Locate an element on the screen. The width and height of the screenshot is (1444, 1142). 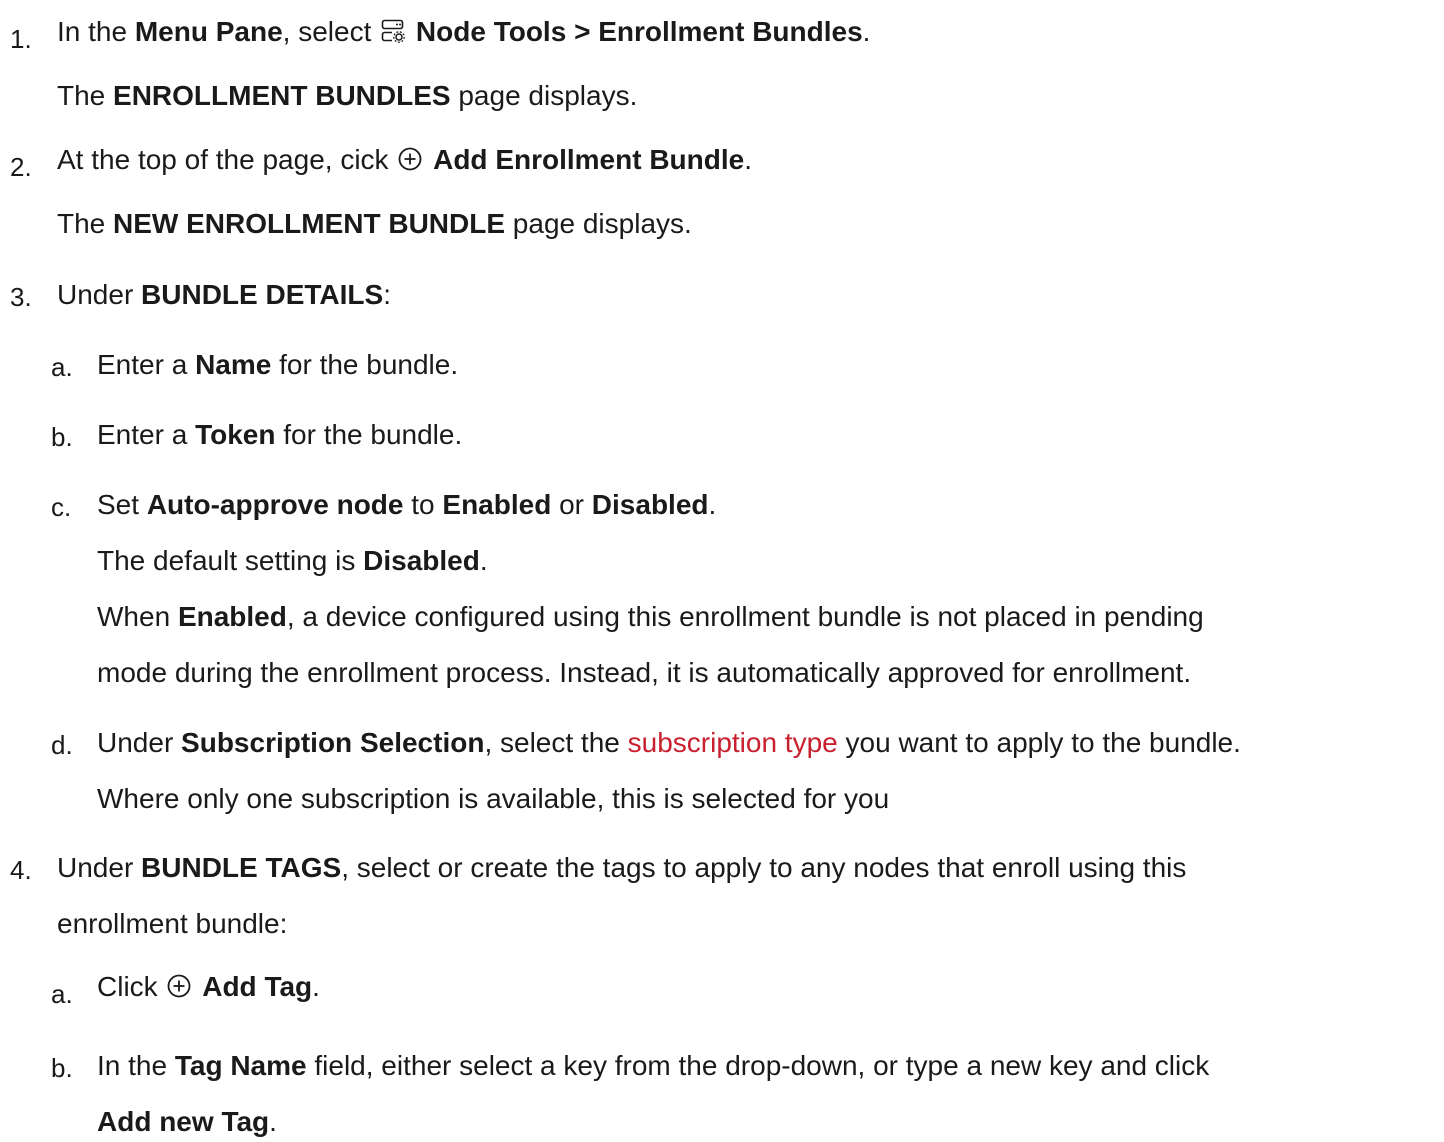
step-number: 2. is located at coordinates (21, 167).